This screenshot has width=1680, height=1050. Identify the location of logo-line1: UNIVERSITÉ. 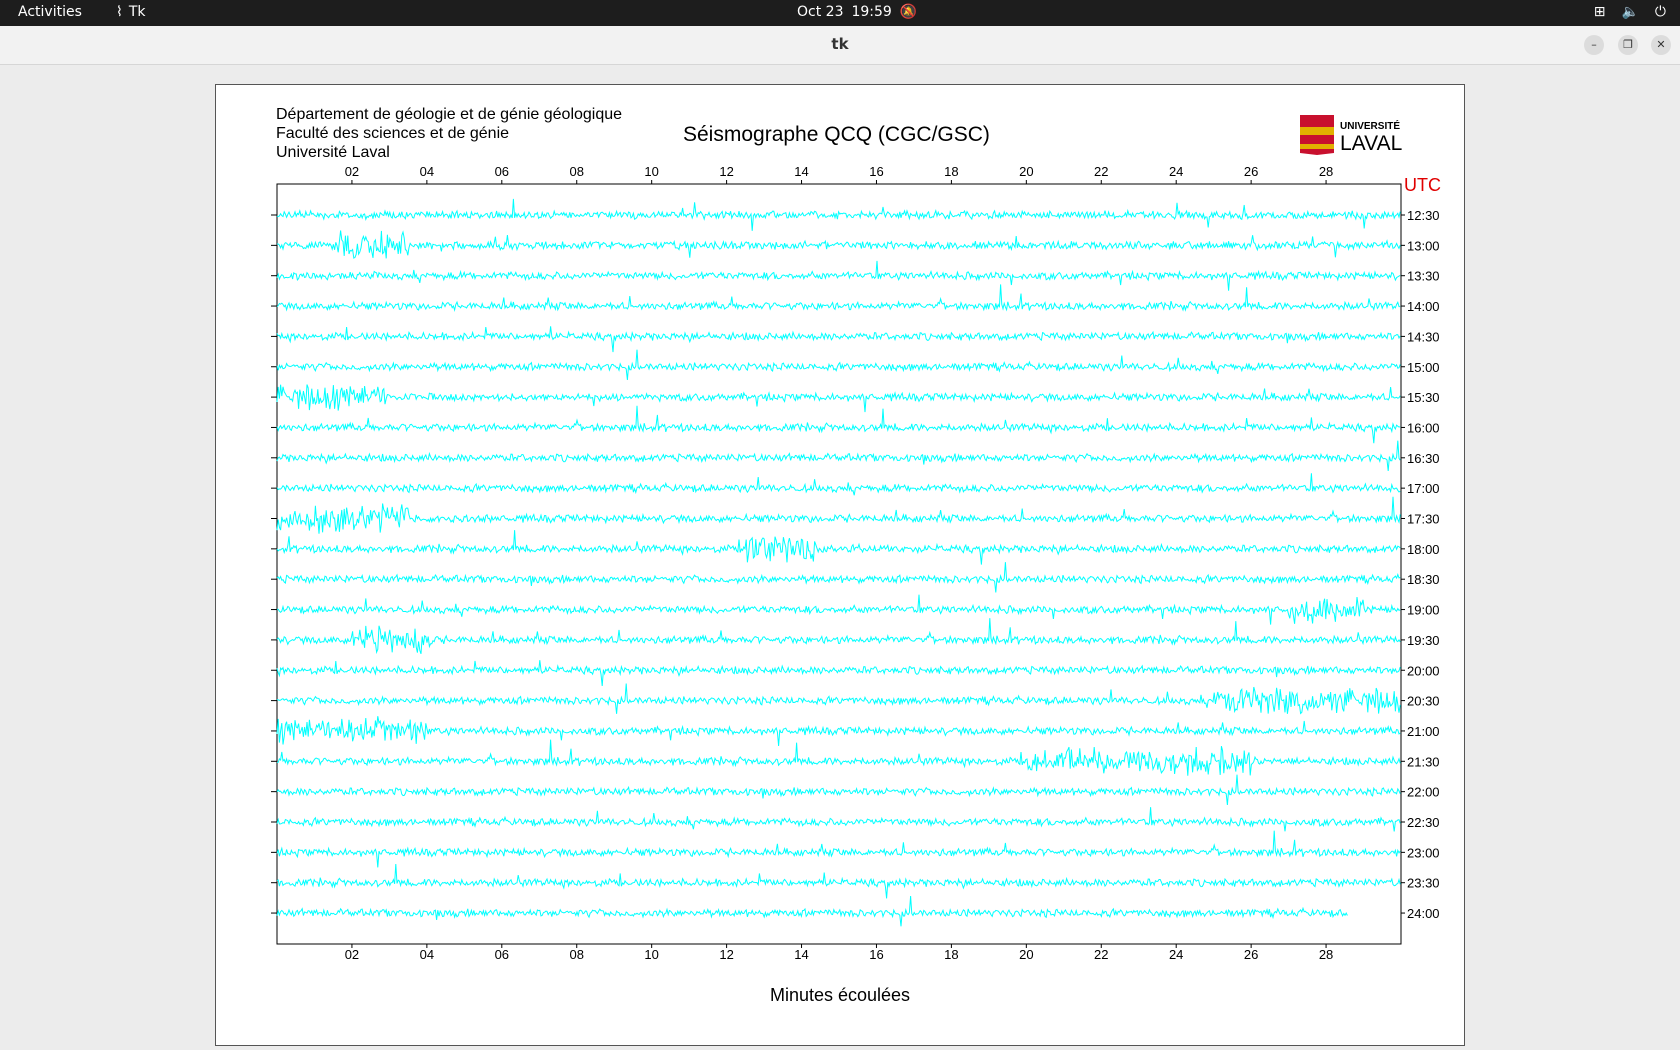
(1370, 125).